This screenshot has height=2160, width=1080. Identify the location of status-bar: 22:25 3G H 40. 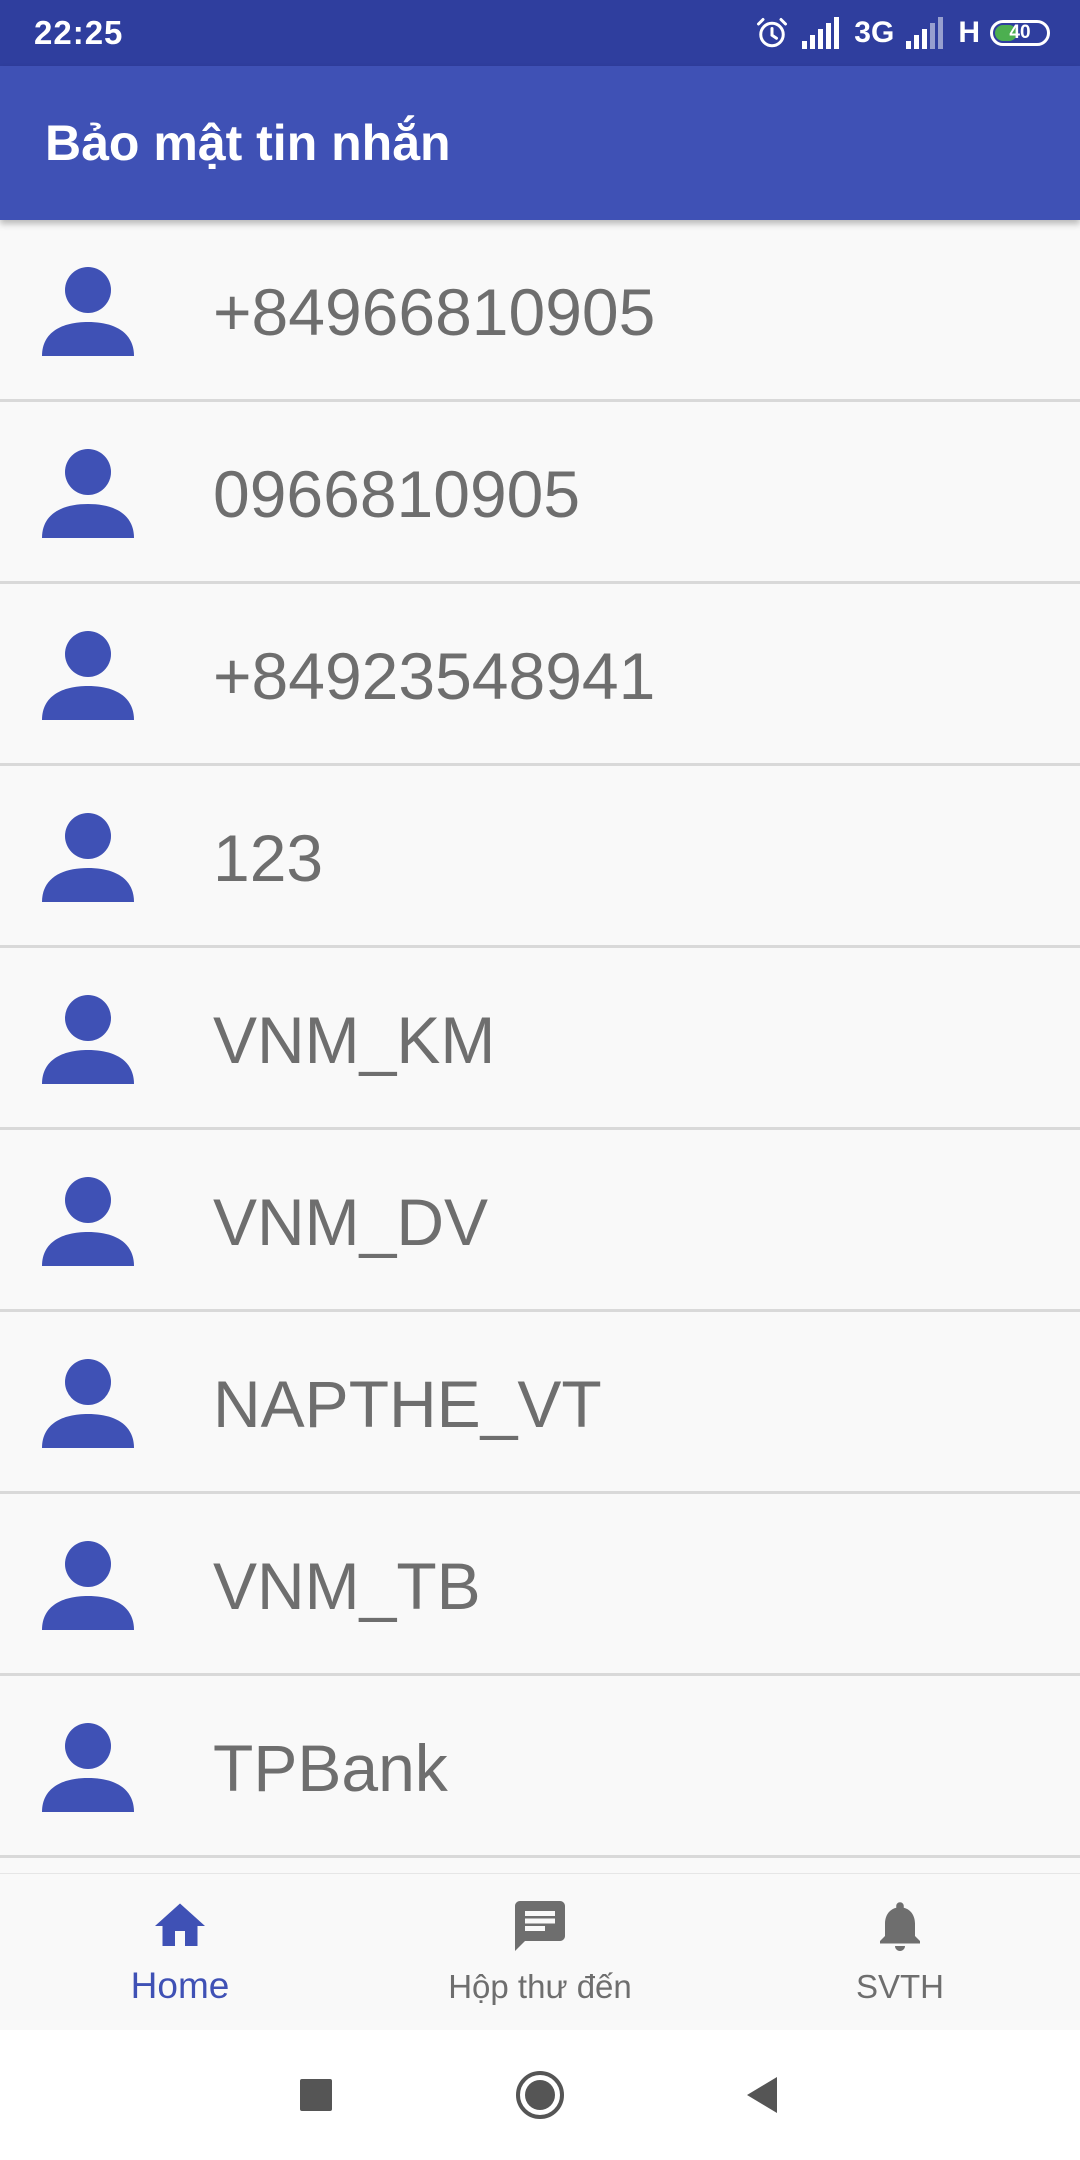
(540, 33).